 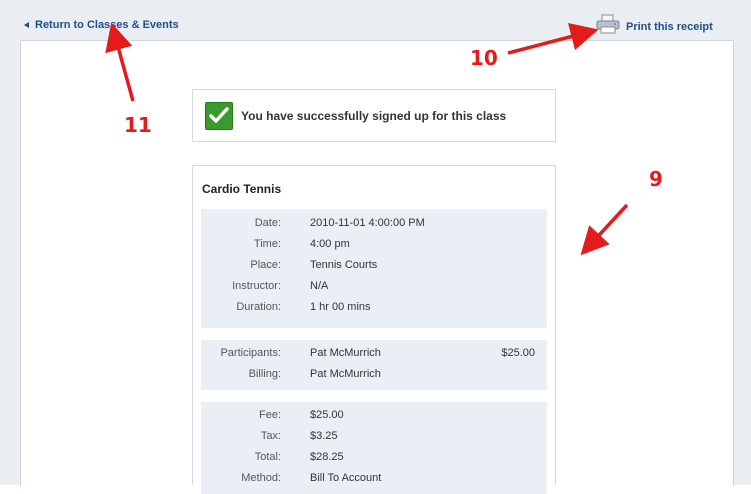 What do you see at coordinates (484, 58) in the screenshot?
I see `annotation-10: 10` at bounding box center [484, 58].